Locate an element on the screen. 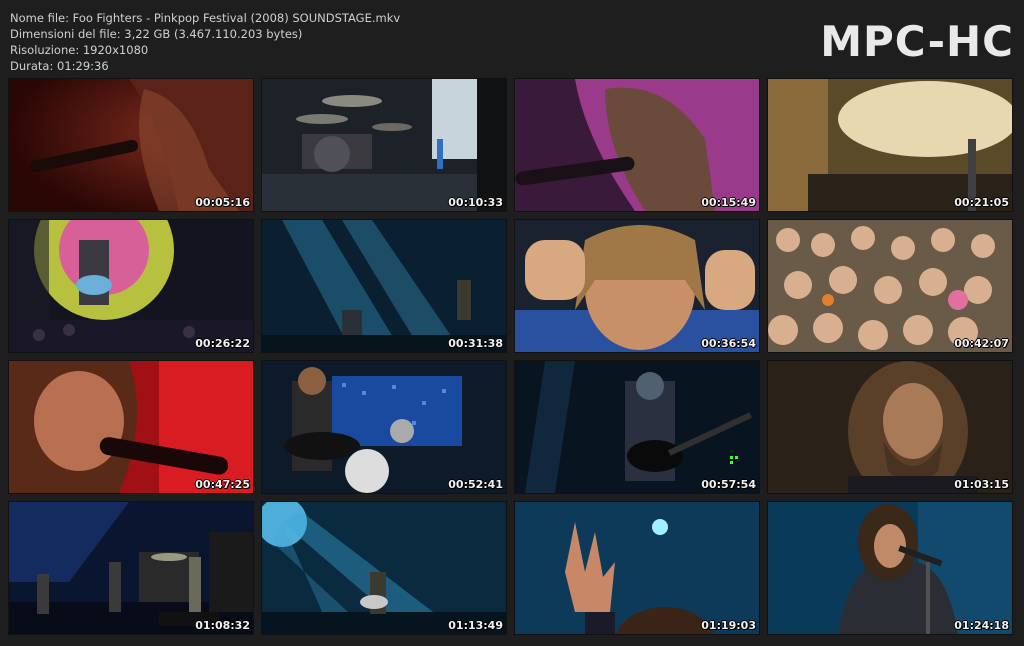 The image size is (1024, 646). outdoor-drumkit-stage-icon is located at coordinates (384, 145).